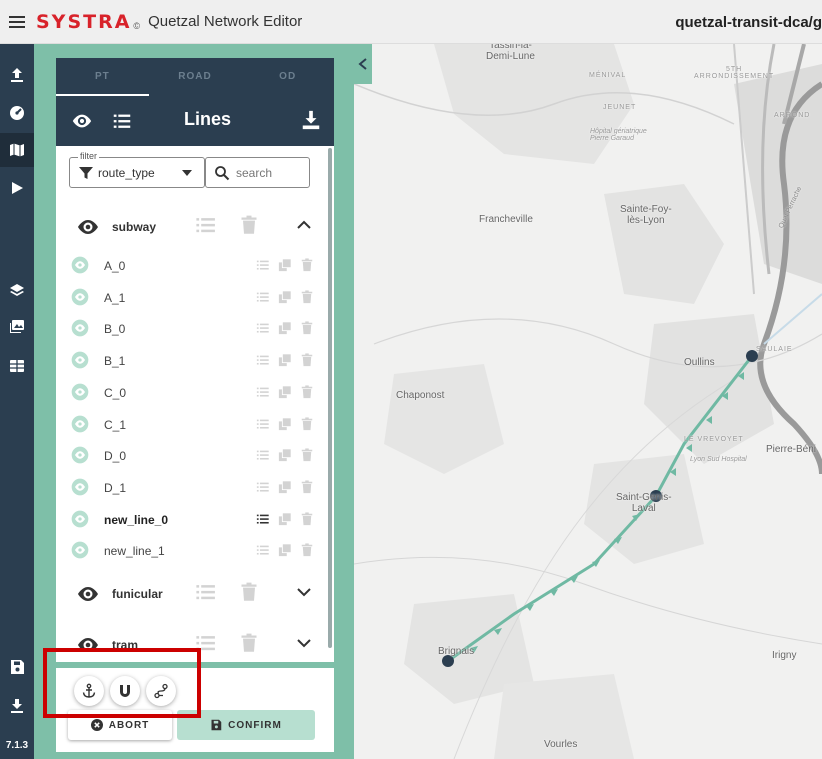 This screenshot has height=759, width=822. Describe the element at coordinates (115, 266) in the screenshot. I see `line-label: A_0` at that location.